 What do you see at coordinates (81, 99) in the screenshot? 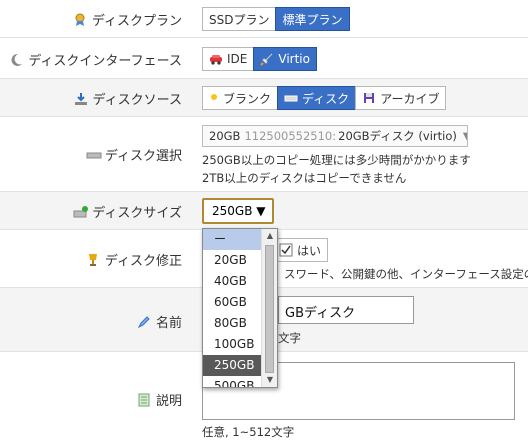
I see `download-icon` at bounding box center [81, 99].